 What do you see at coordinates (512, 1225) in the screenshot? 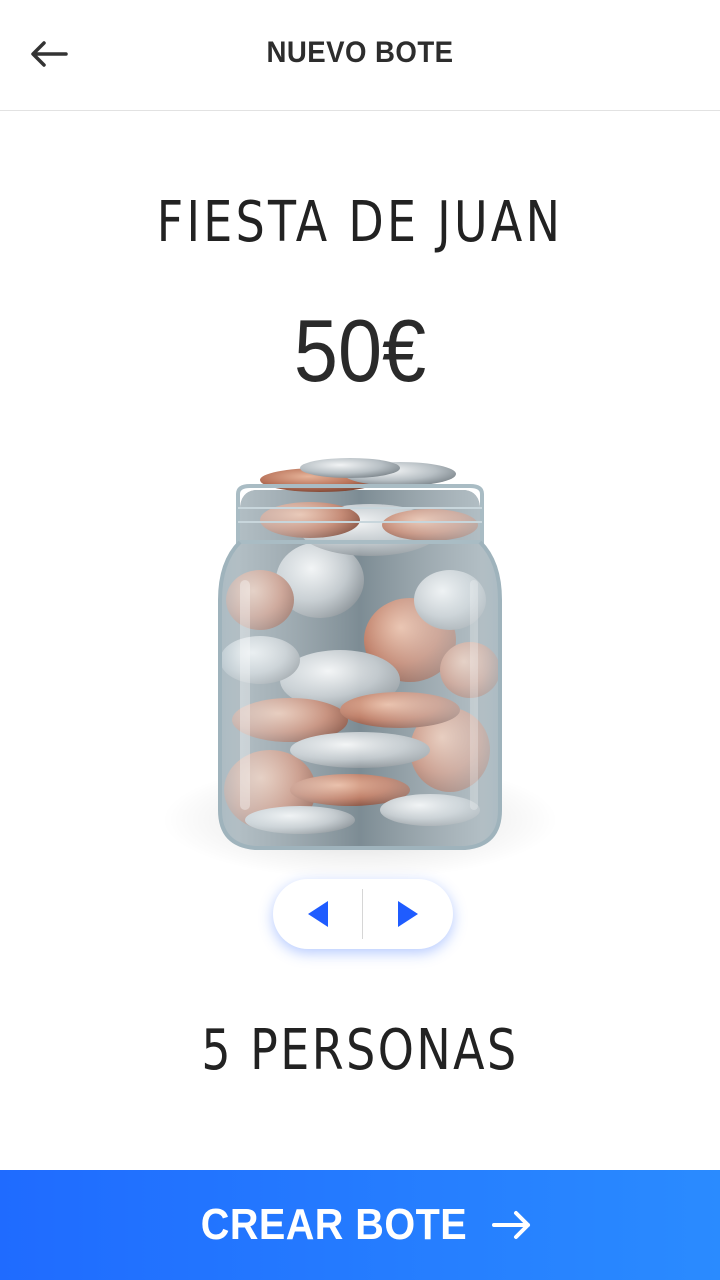
I see `arrow-right-icon` at bounding box center [512, 1225].